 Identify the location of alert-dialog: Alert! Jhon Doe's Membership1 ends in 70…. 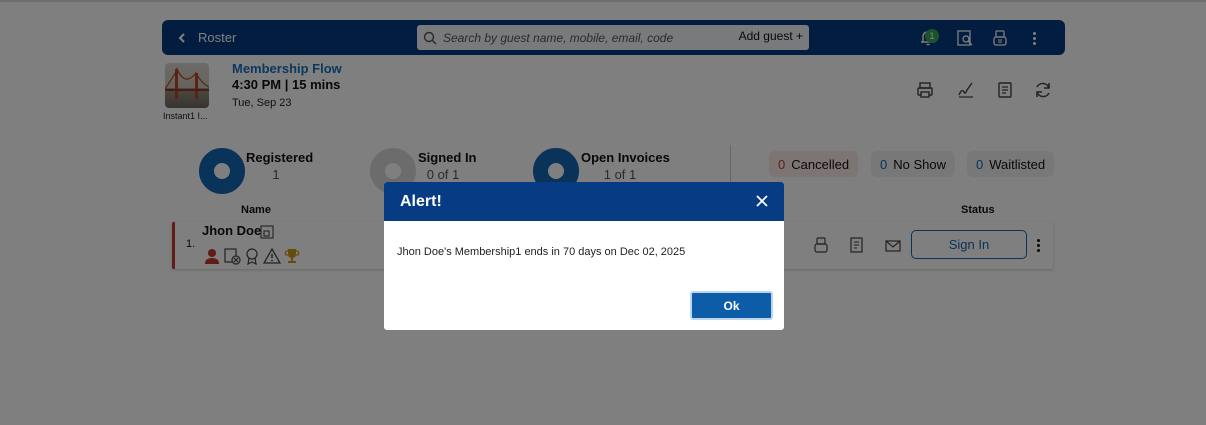
(584, 256).